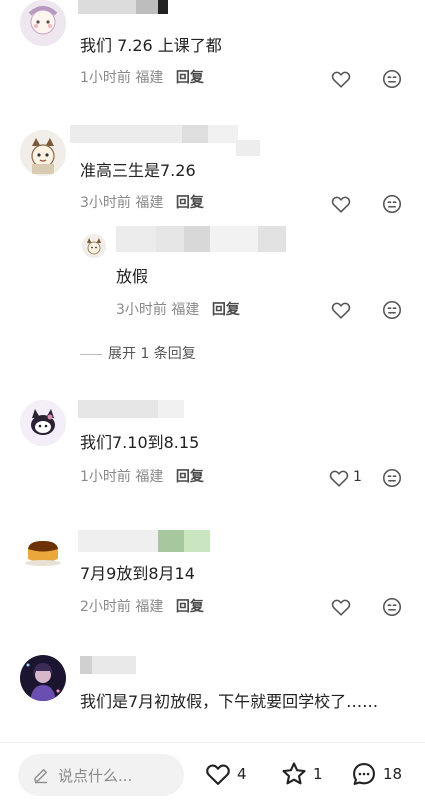  I want to click on comment-meta: 2小时前 福建 回复, so click(142, 607).